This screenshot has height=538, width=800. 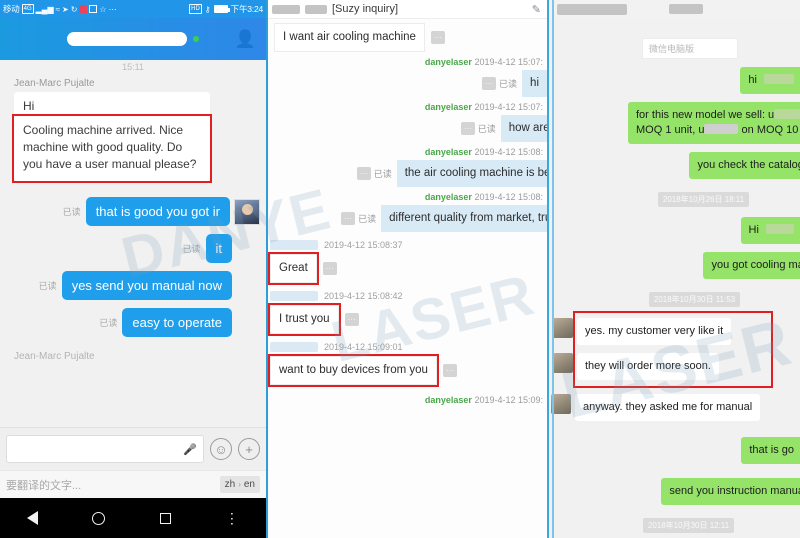 What do you see at coordinates (751, 265) in the screenshot?
I see `message-bubble-outgoing: you got cooling machin` at bounding box center [751, 265].